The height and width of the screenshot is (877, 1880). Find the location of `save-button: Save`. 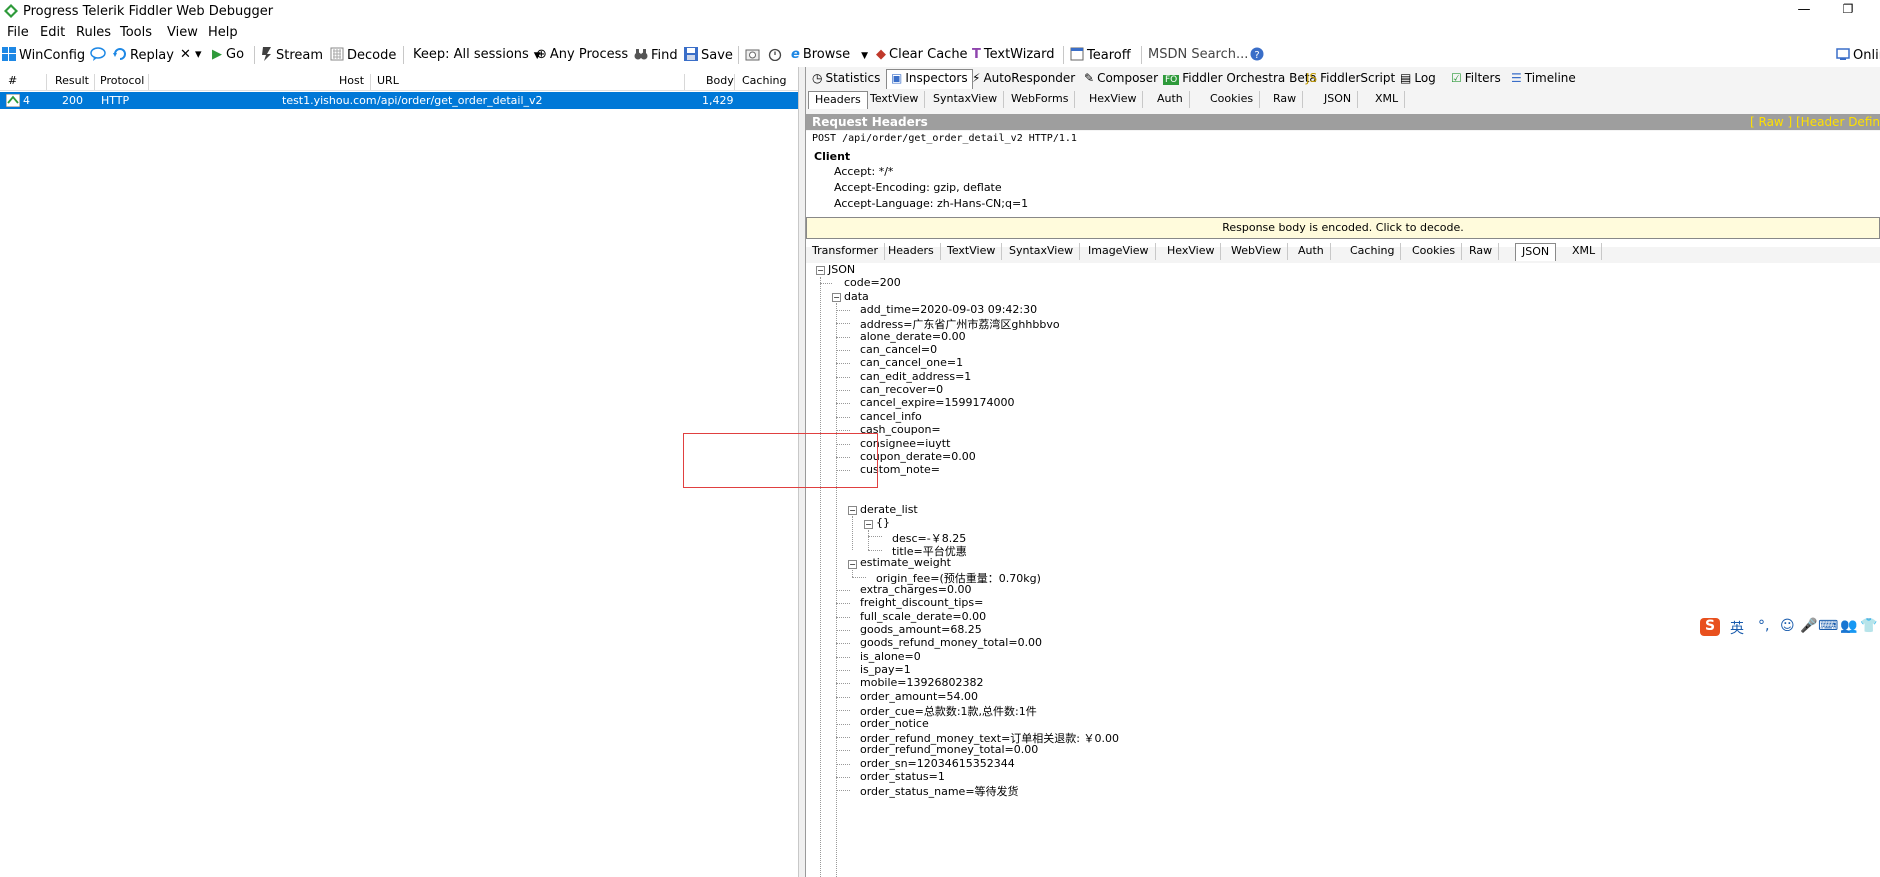

save-button: Save is located at coordinates (708, 55).